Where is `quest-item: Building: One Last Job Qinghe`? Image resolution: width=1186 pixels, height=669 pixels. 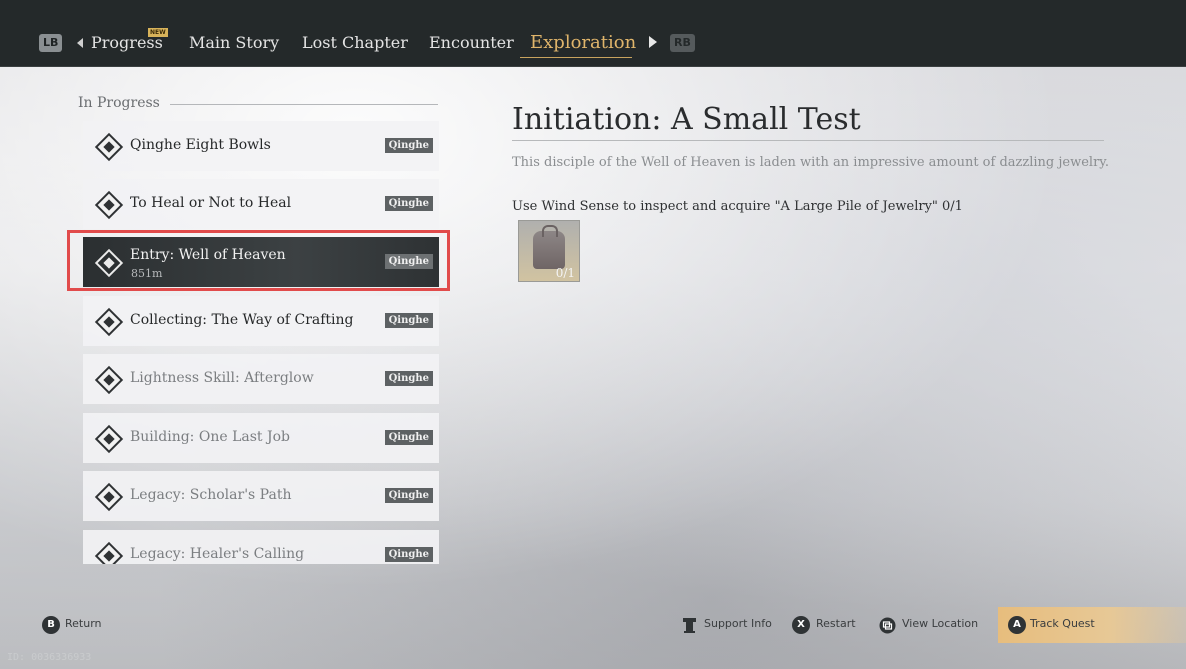
quest-item: Building: One Last Job Qinghe is located at coordinates (261, 438).